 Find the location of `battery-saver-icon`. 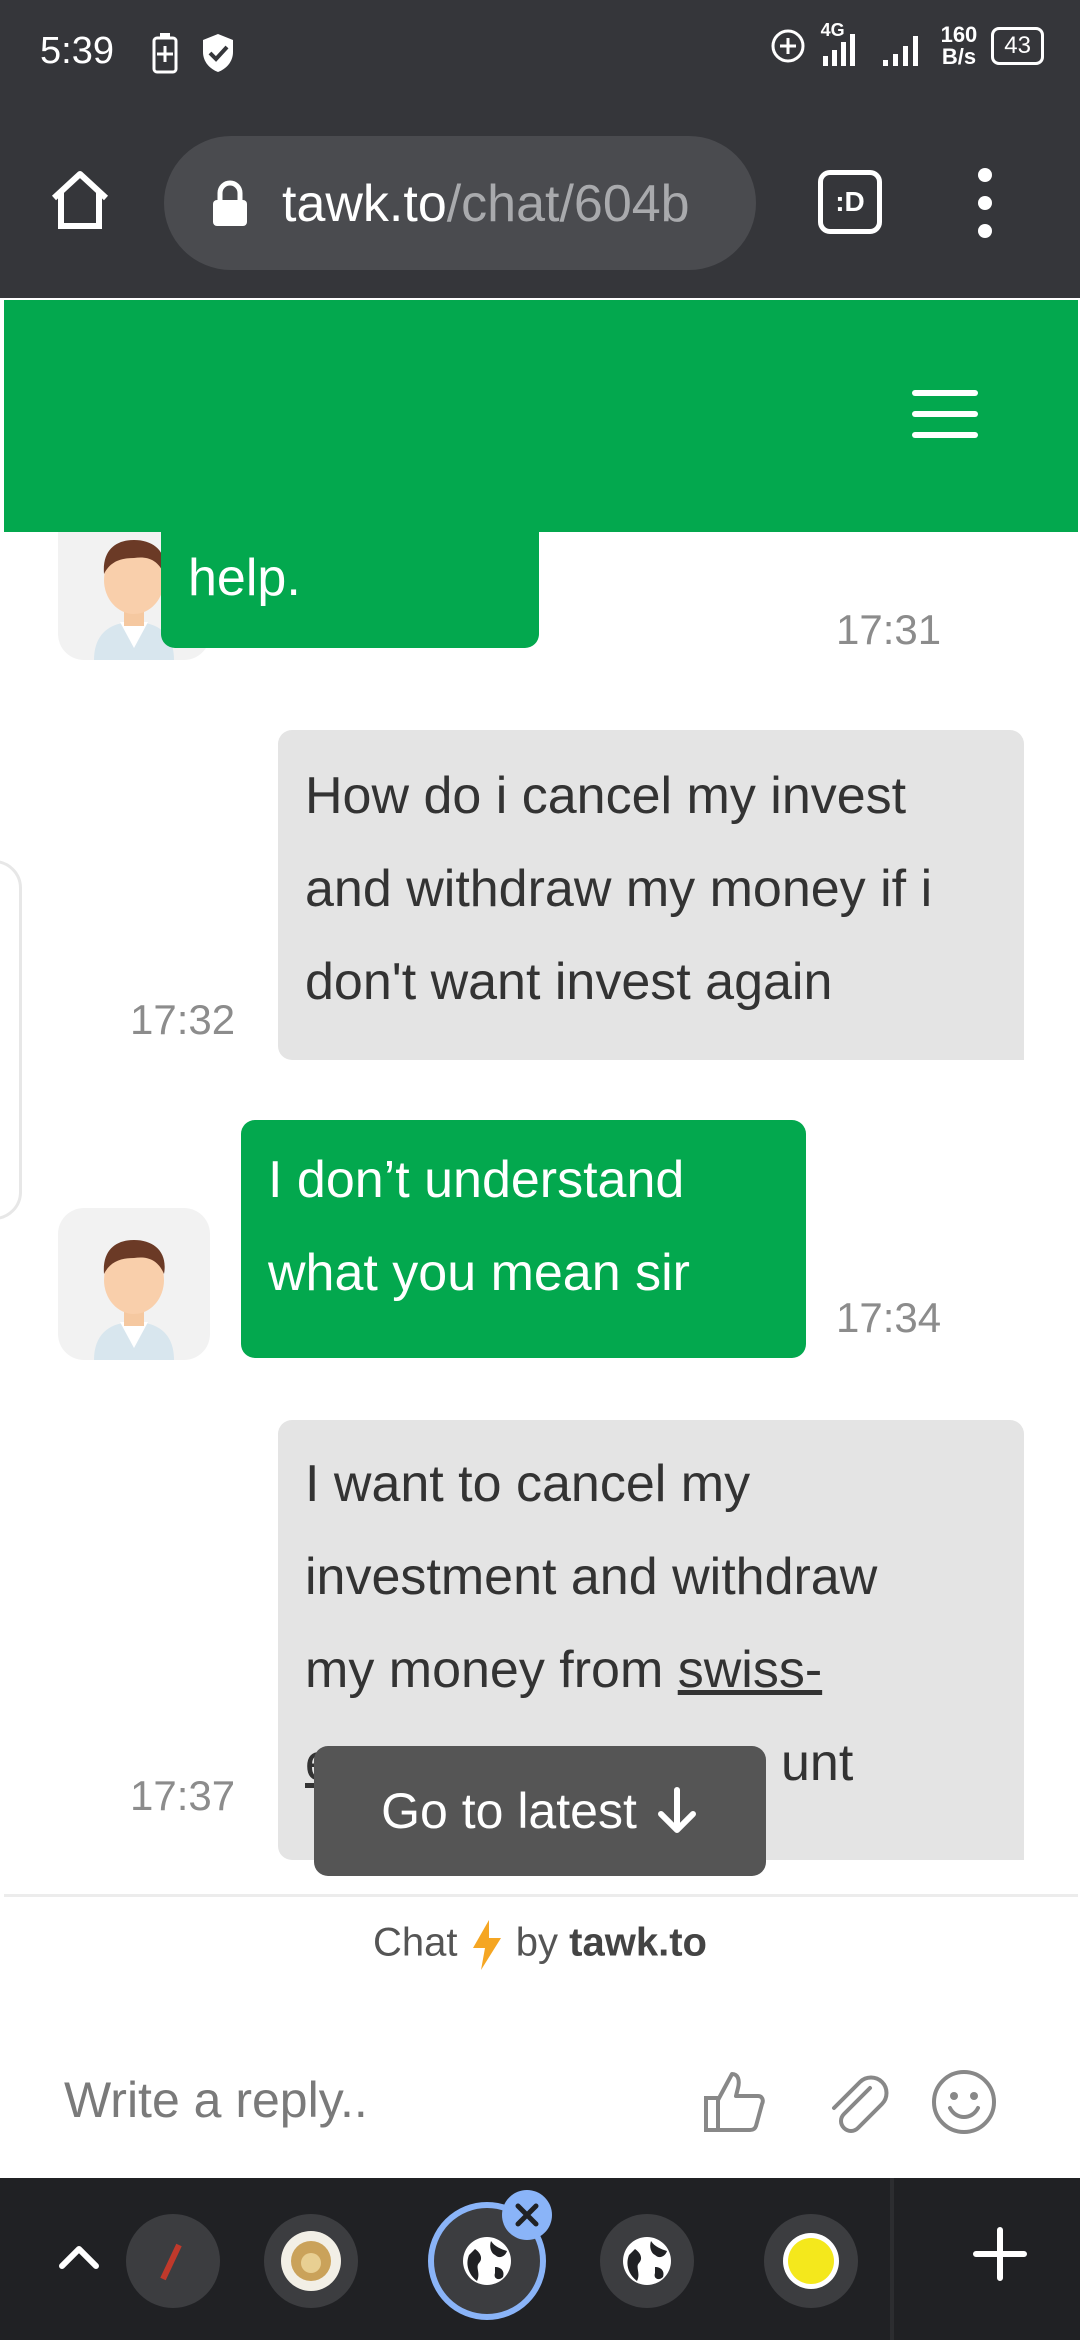

battery-saver-icon is located at coordinates (165, 53).